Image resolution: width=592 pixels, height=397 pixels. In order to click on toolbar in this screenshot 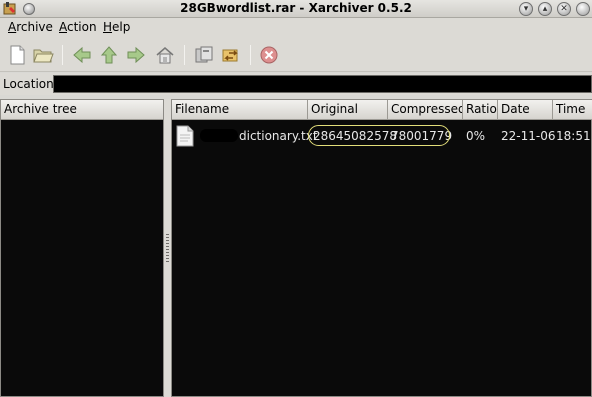, I will do `click(296, 55)`.